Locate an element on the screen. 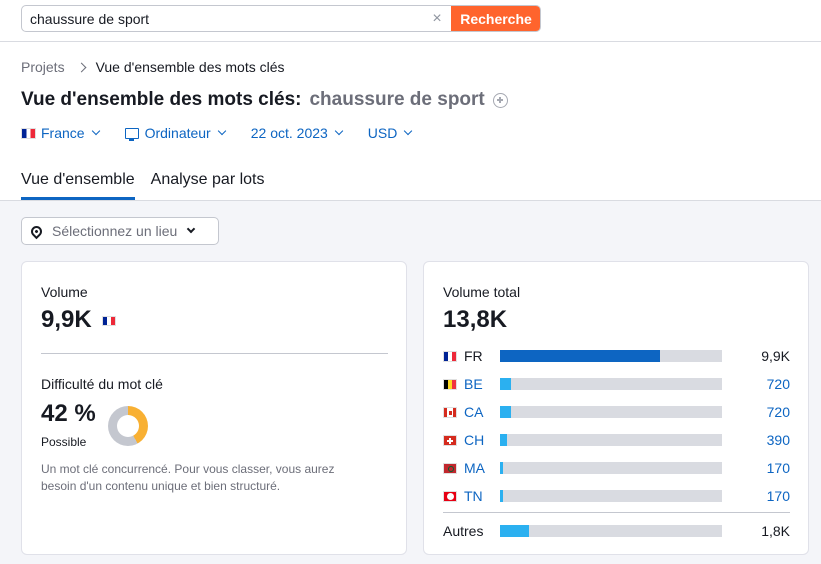  country-row: FR 9,9K is located at coordinates (616, 356).